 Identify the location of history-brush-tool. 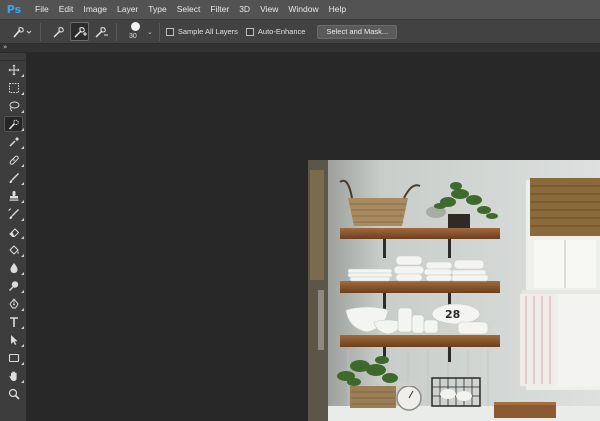
(13, 214).